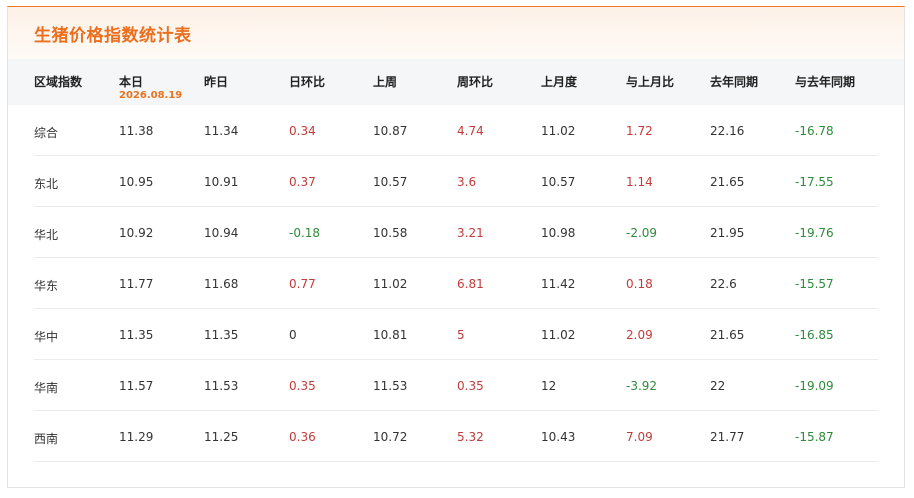 This screenshot has height=498, width=914. What do you see at coordinates (814, 335) in the screenshot?
I see `cell-year-change: -16.85` at bounding box center [814, 335].